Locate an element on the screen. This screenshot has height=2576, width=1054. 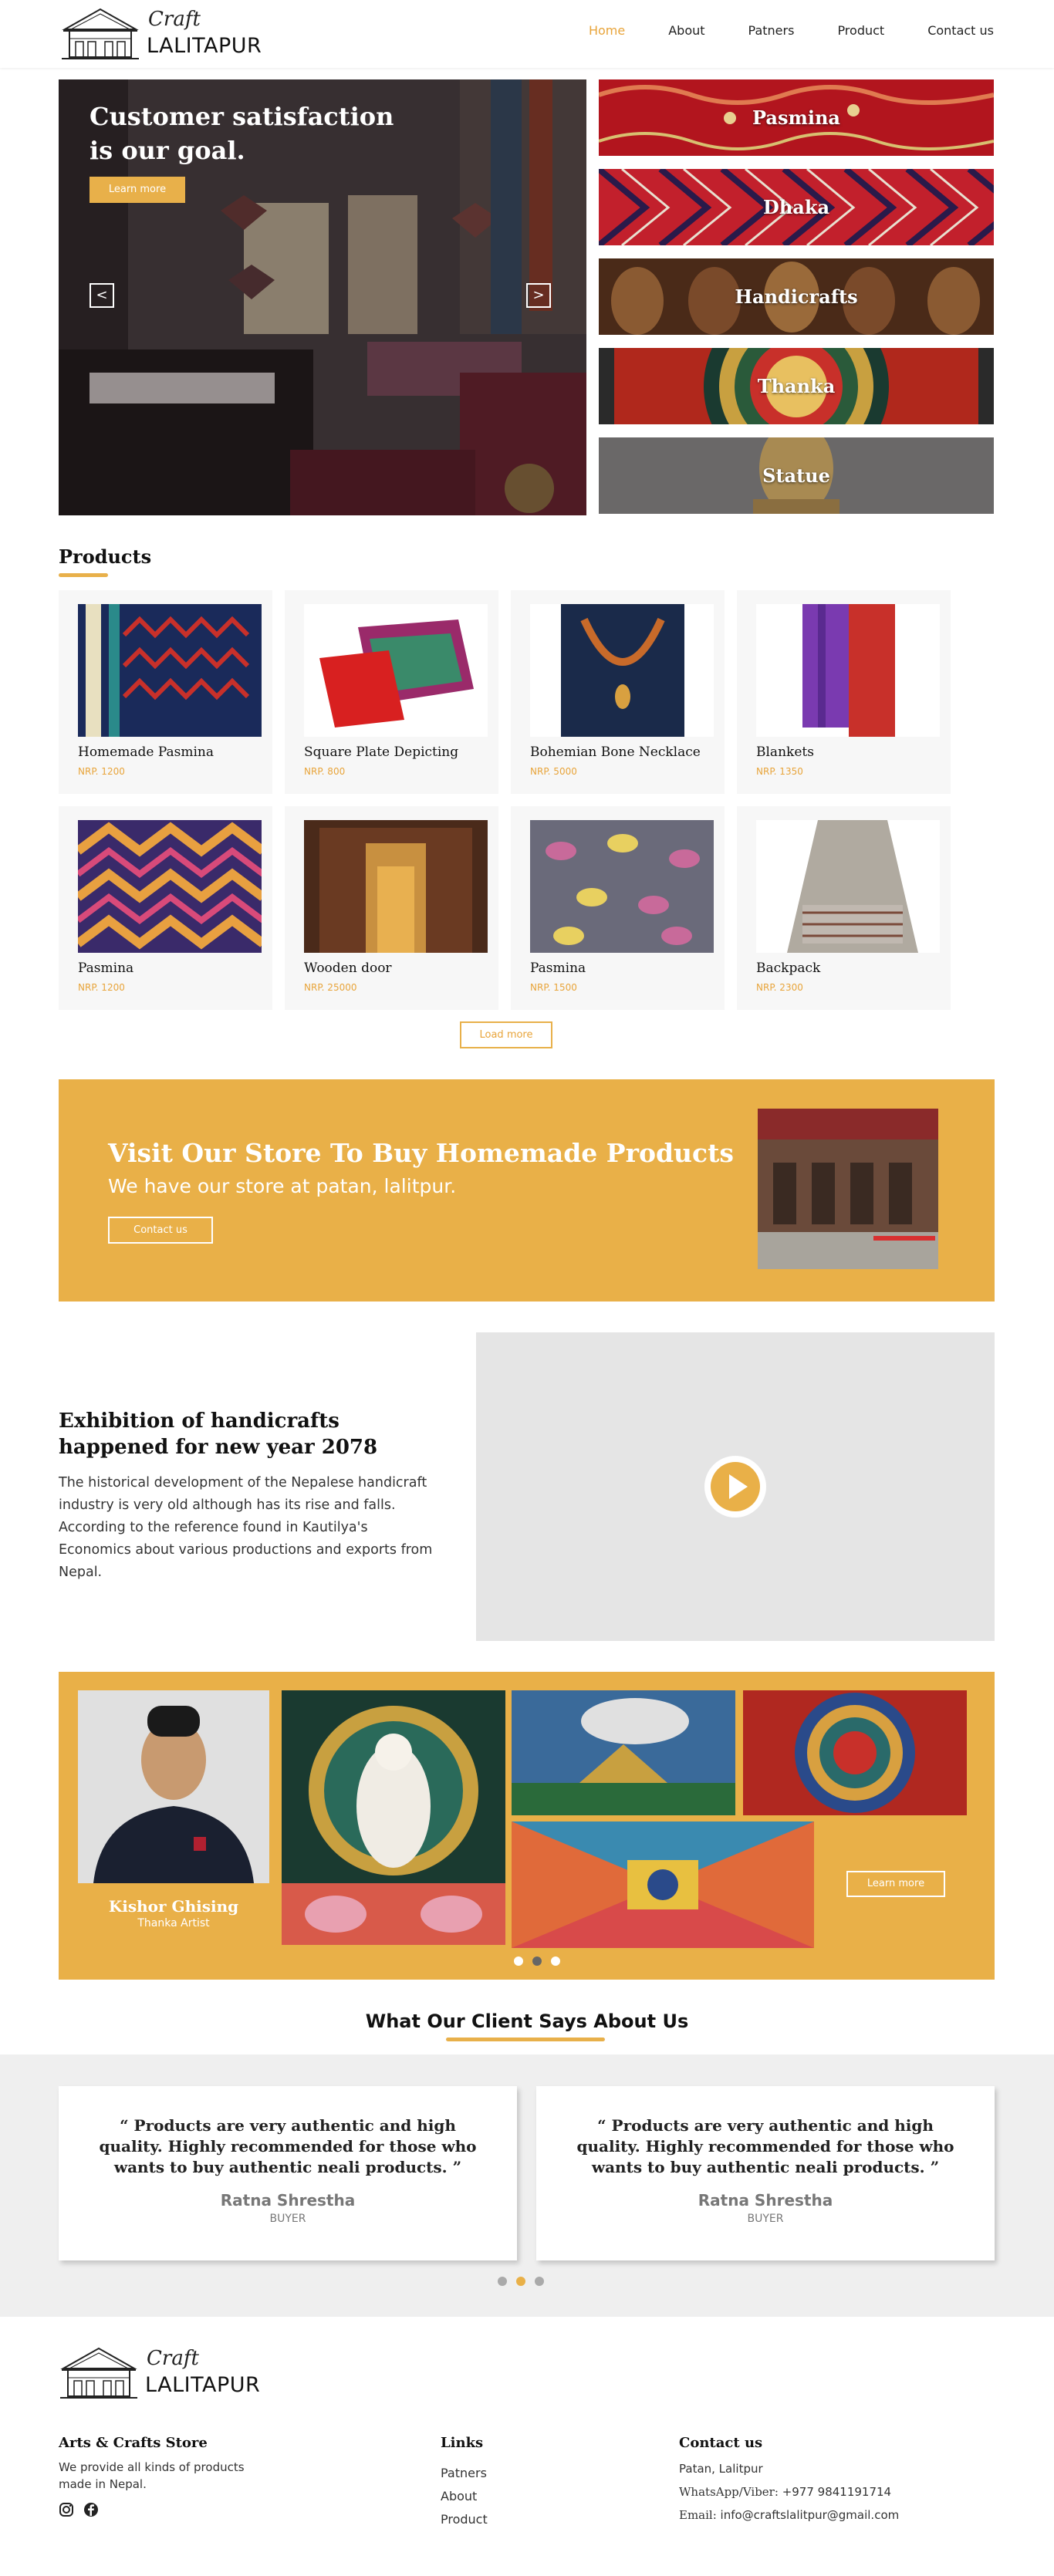
temple-logo-icon is located at coordinates (98, 2373).